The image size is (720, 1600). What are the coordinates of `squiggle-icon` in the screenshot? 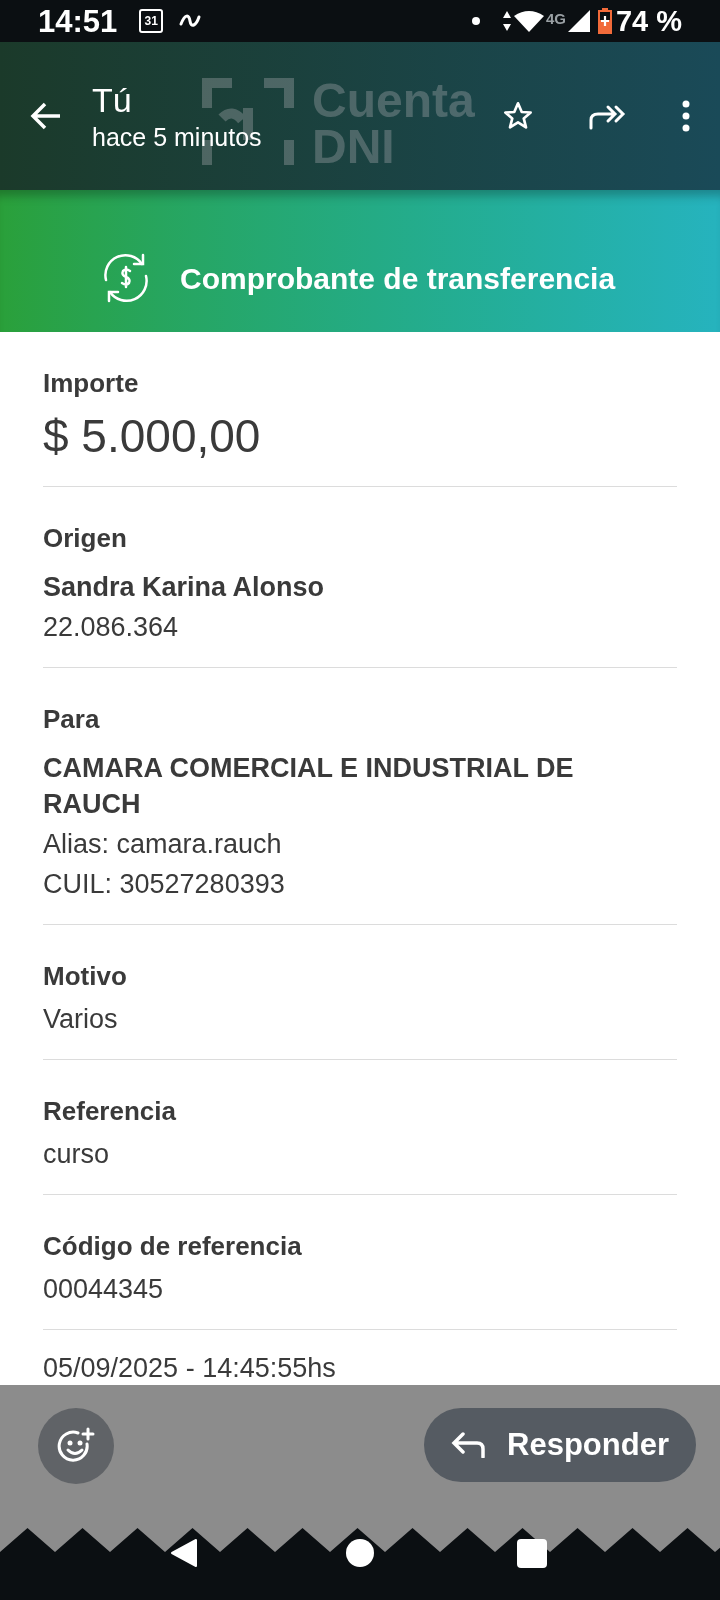 It's located at (190, 21).